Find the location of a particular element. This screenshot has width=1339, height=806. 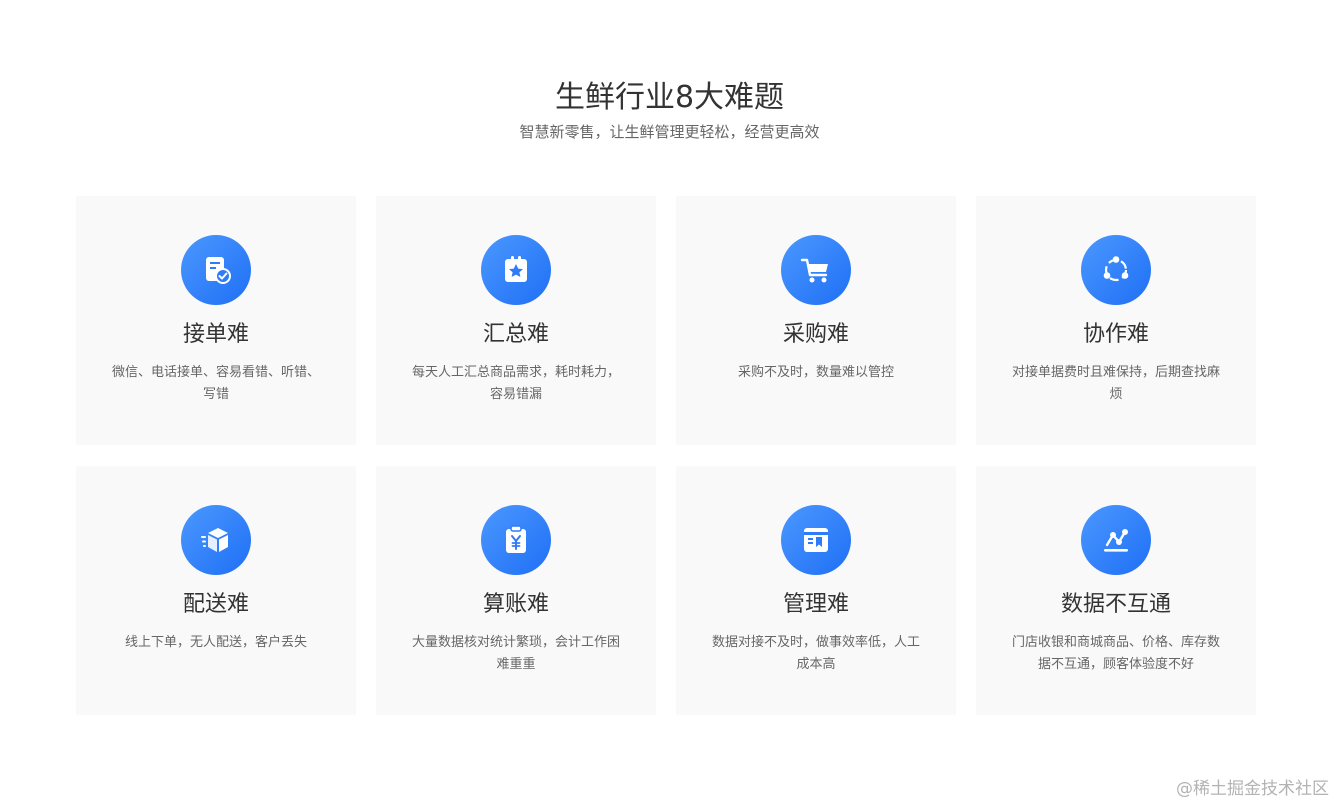

card-title: 接单难 is located at coordinates (215, 334).